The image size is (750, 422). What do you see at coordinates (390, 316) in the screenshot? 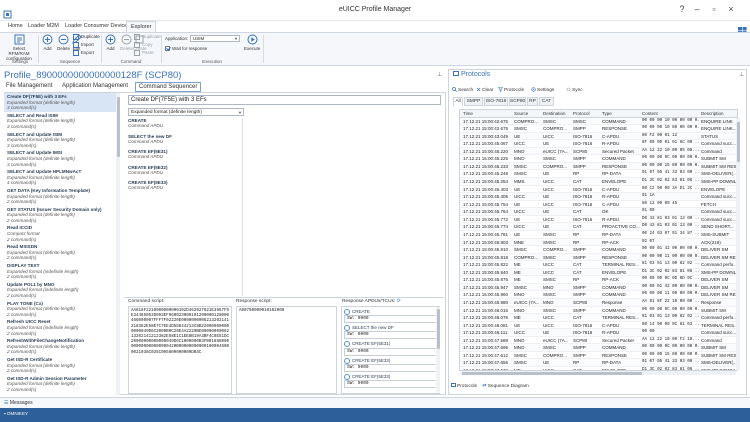
I see `response-item: CREATE SW: 9000` at bounding box center [390, 316].